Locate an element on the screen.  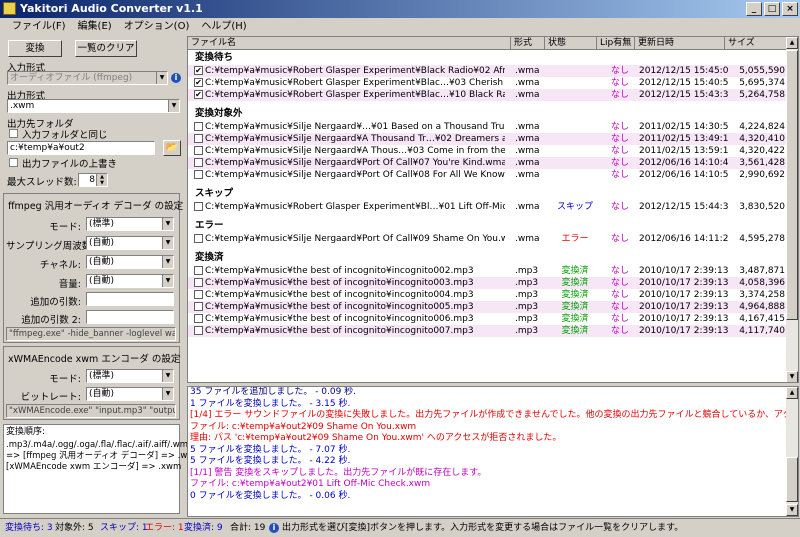
overwrite-checkbox is located at coordinates (13, 162).